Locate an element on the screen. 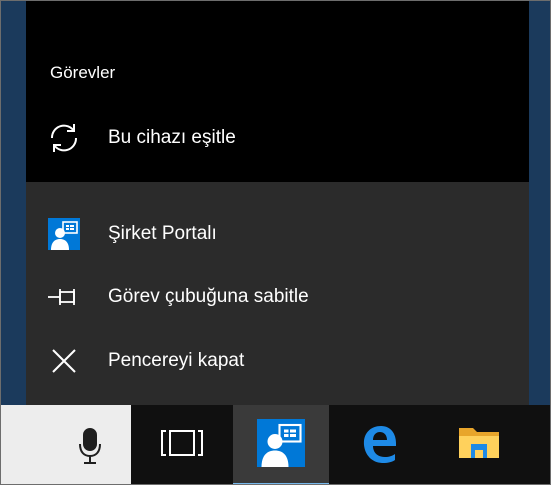 This screenshot has height=485, width=551. microphone-button is located at coordinates (66, 444).